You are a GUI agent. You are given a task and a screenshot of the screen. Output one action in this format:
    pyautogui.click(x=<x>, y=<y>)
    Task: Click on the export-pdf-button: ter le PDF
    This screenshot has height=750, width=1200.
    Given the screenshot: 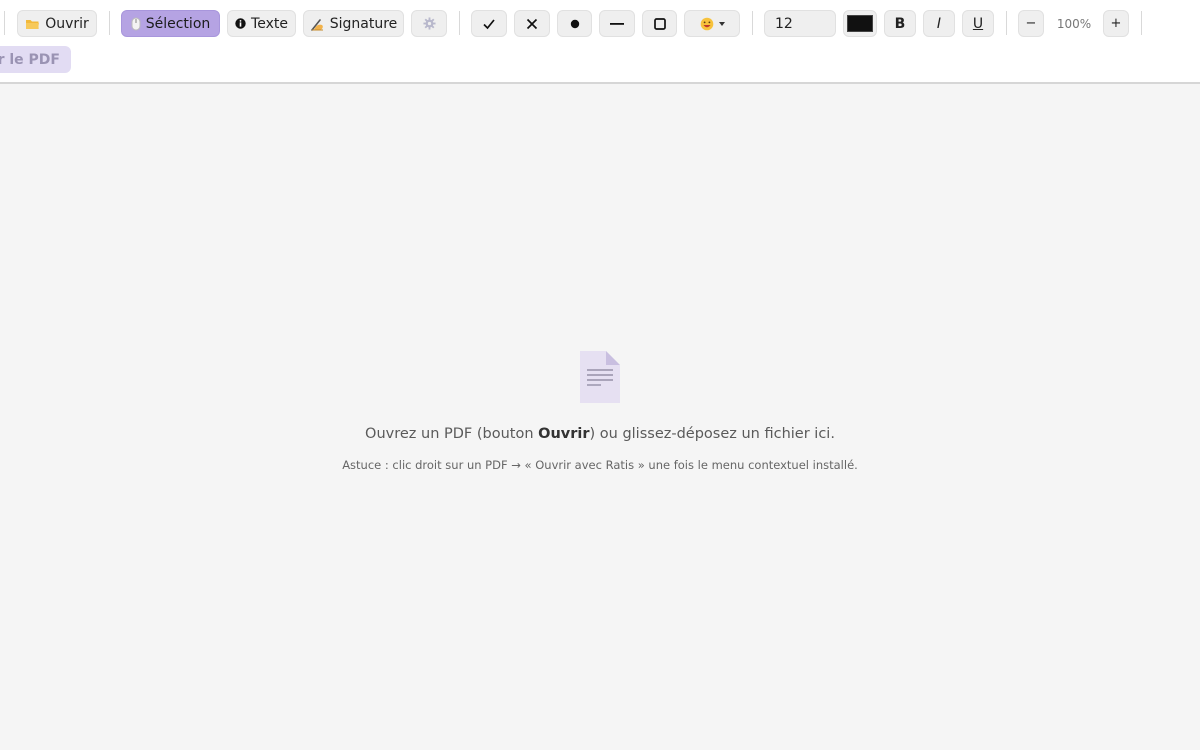 What is the action you would take?
    pyautogui.click(x=35, y=59)
    